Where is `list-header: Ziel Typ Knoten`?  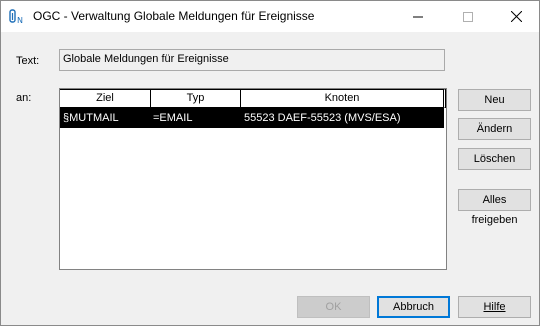 list-header: Ziel Typ Knoten is located at coordinates (253, 98).